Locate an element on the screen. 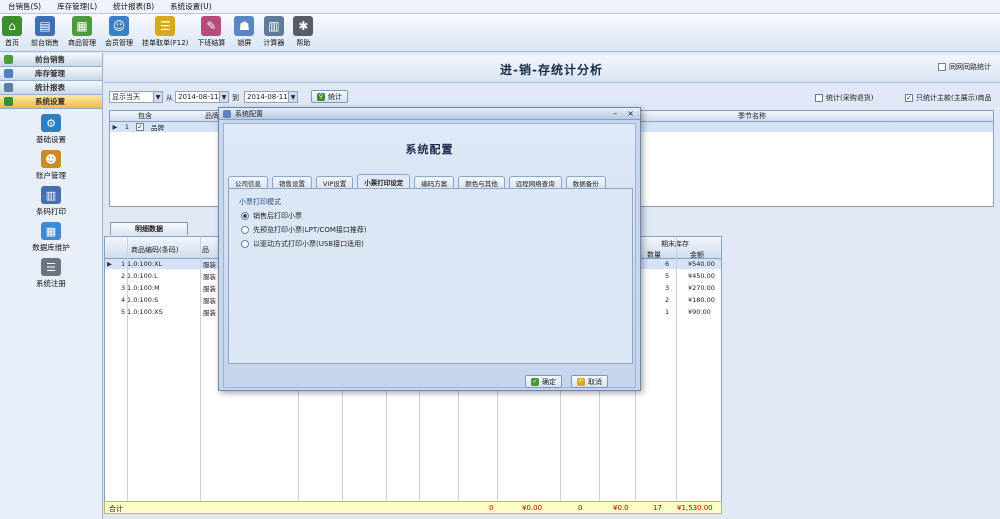  nav-subitem-4: ☰ 系统注册 is located at coordinates (51, 273).